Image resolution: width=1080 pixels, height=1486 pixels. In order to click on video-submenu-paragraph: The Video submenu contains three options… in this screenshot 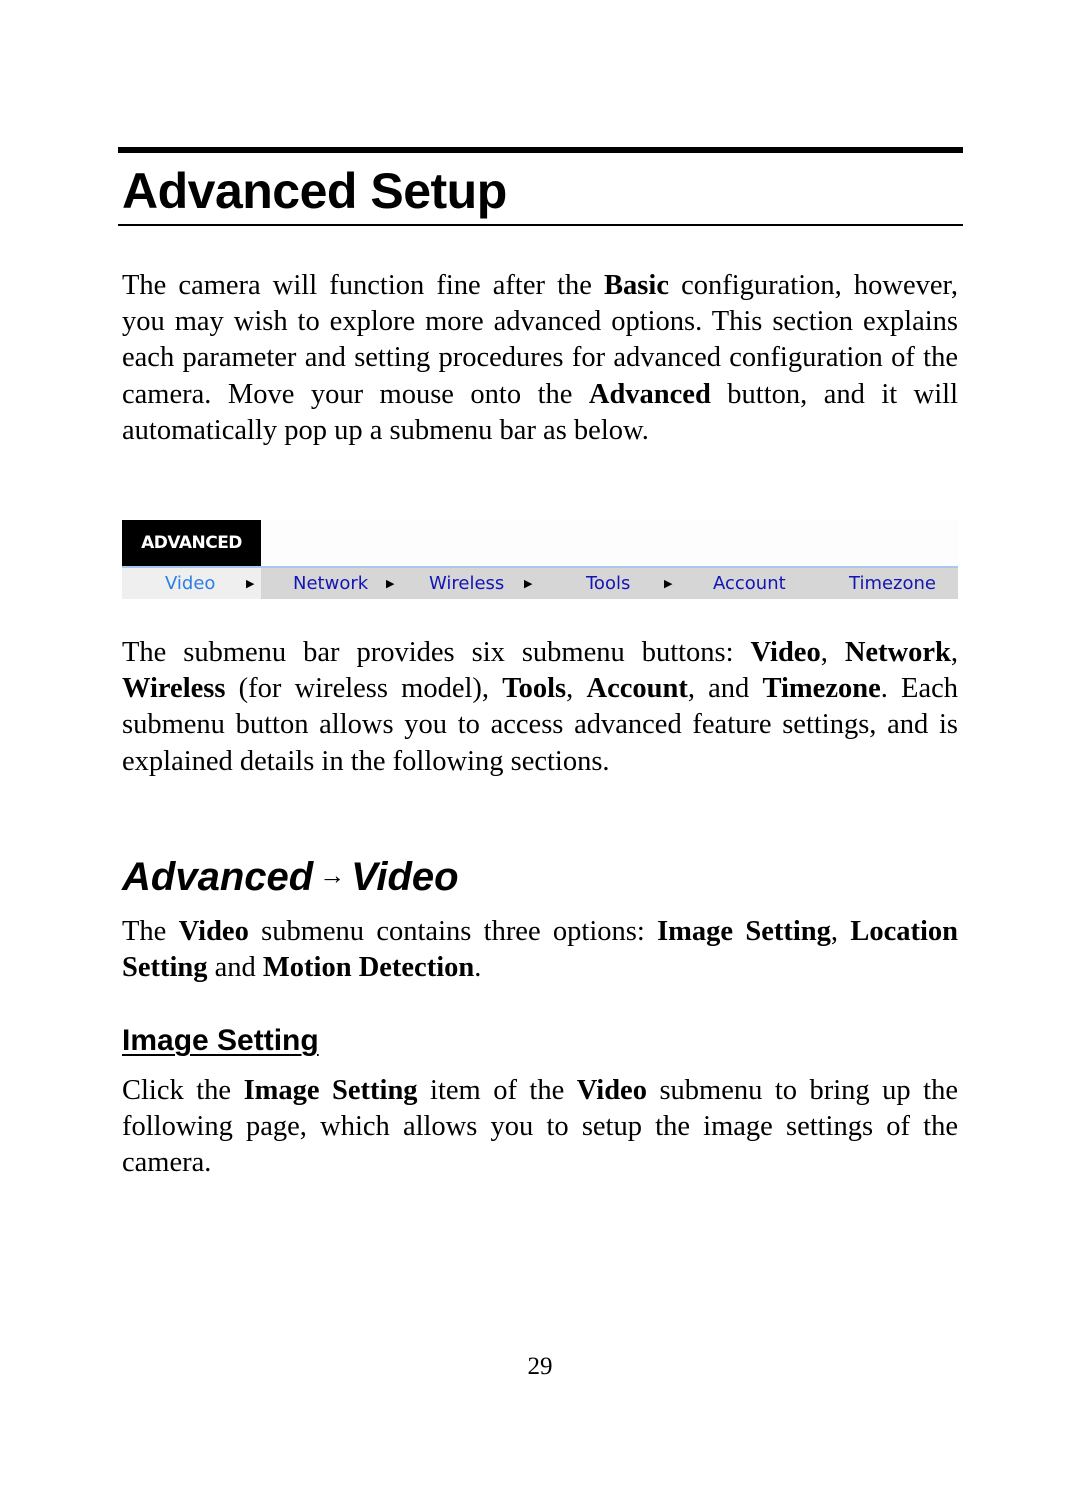, I will do `click(540, 950)`.